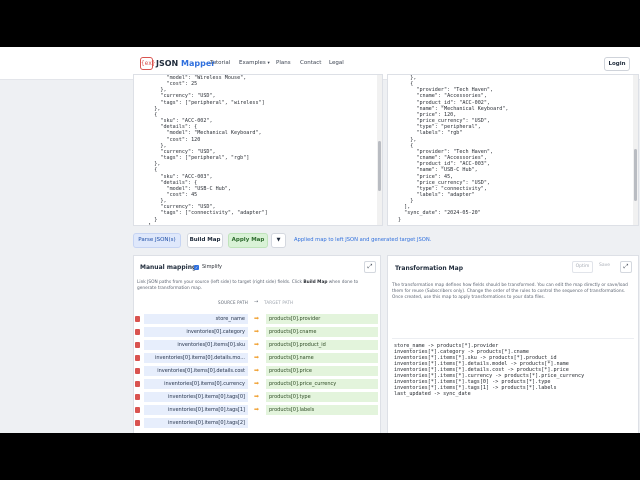  I want to click on target-path: products[0].type, so click(322, 397).